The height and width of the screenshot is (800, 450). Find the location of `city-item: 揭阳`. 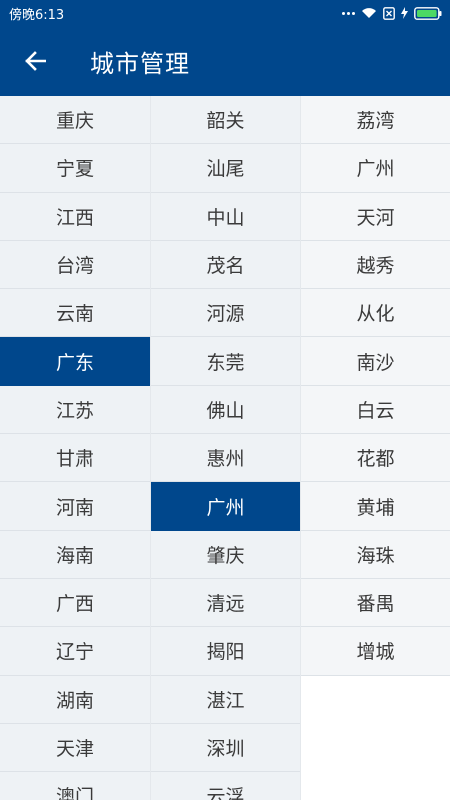

city-item: 揭阳 is located at coordinates (225, 651).